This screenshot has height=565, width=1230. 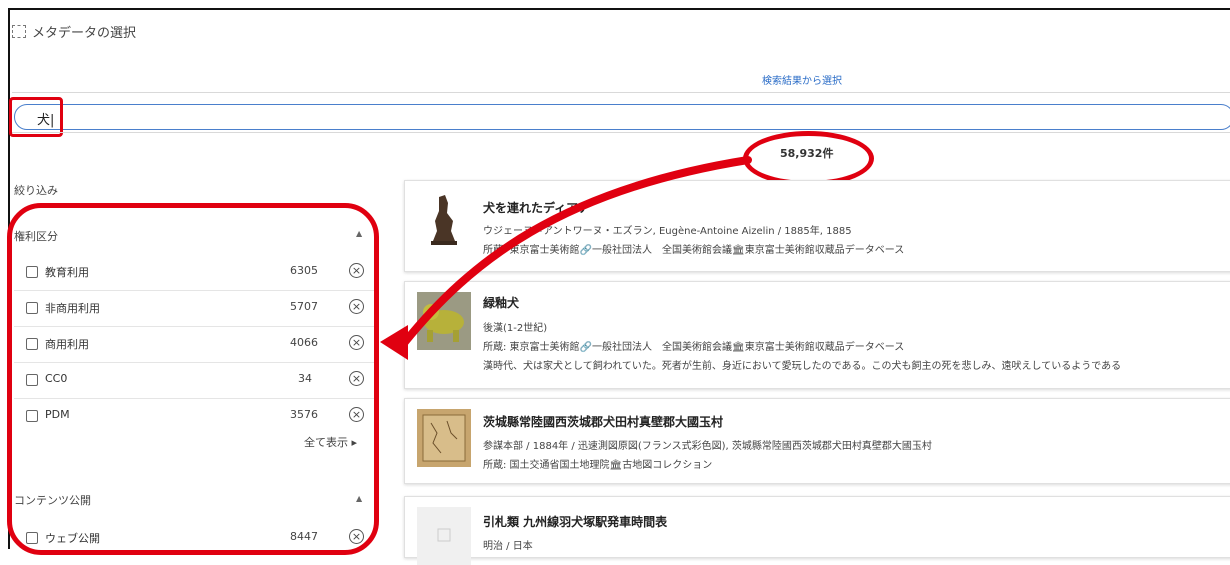 What do you see at coordinates (808, 158) in the screenshot?
I see `annotation-ellipse-count` at bounding box center [808, 158].